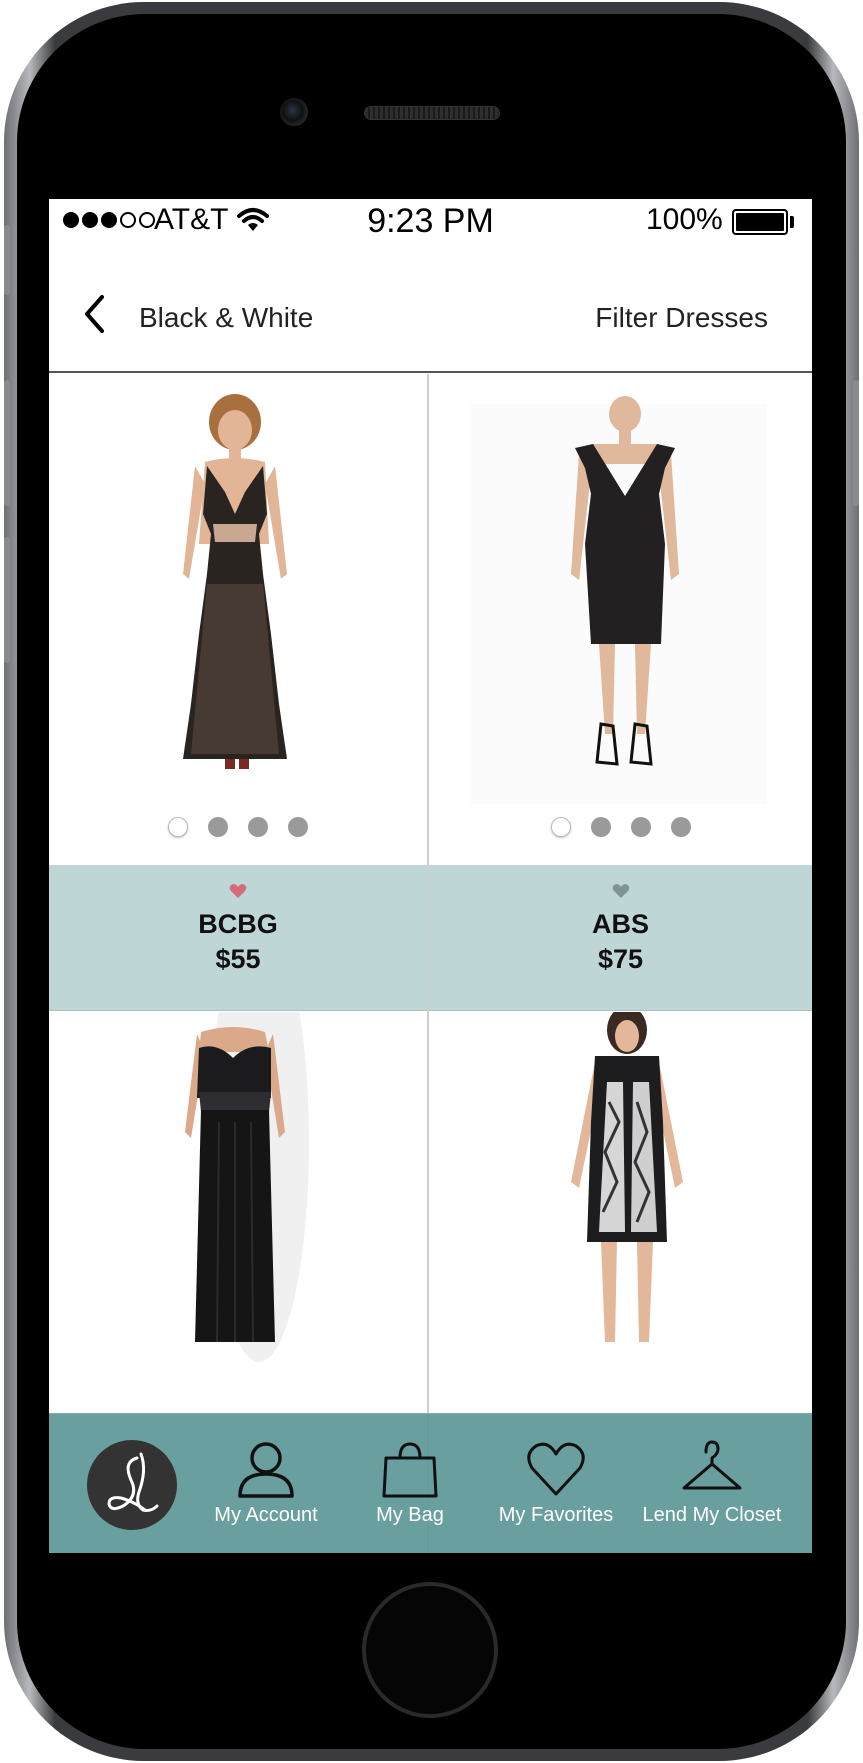 This screenshot has width=863, height=1763. What do you see at coordinates (428, 963) in the screenshot?
I see `grid-column-divider` at bounding box center [428, 963].